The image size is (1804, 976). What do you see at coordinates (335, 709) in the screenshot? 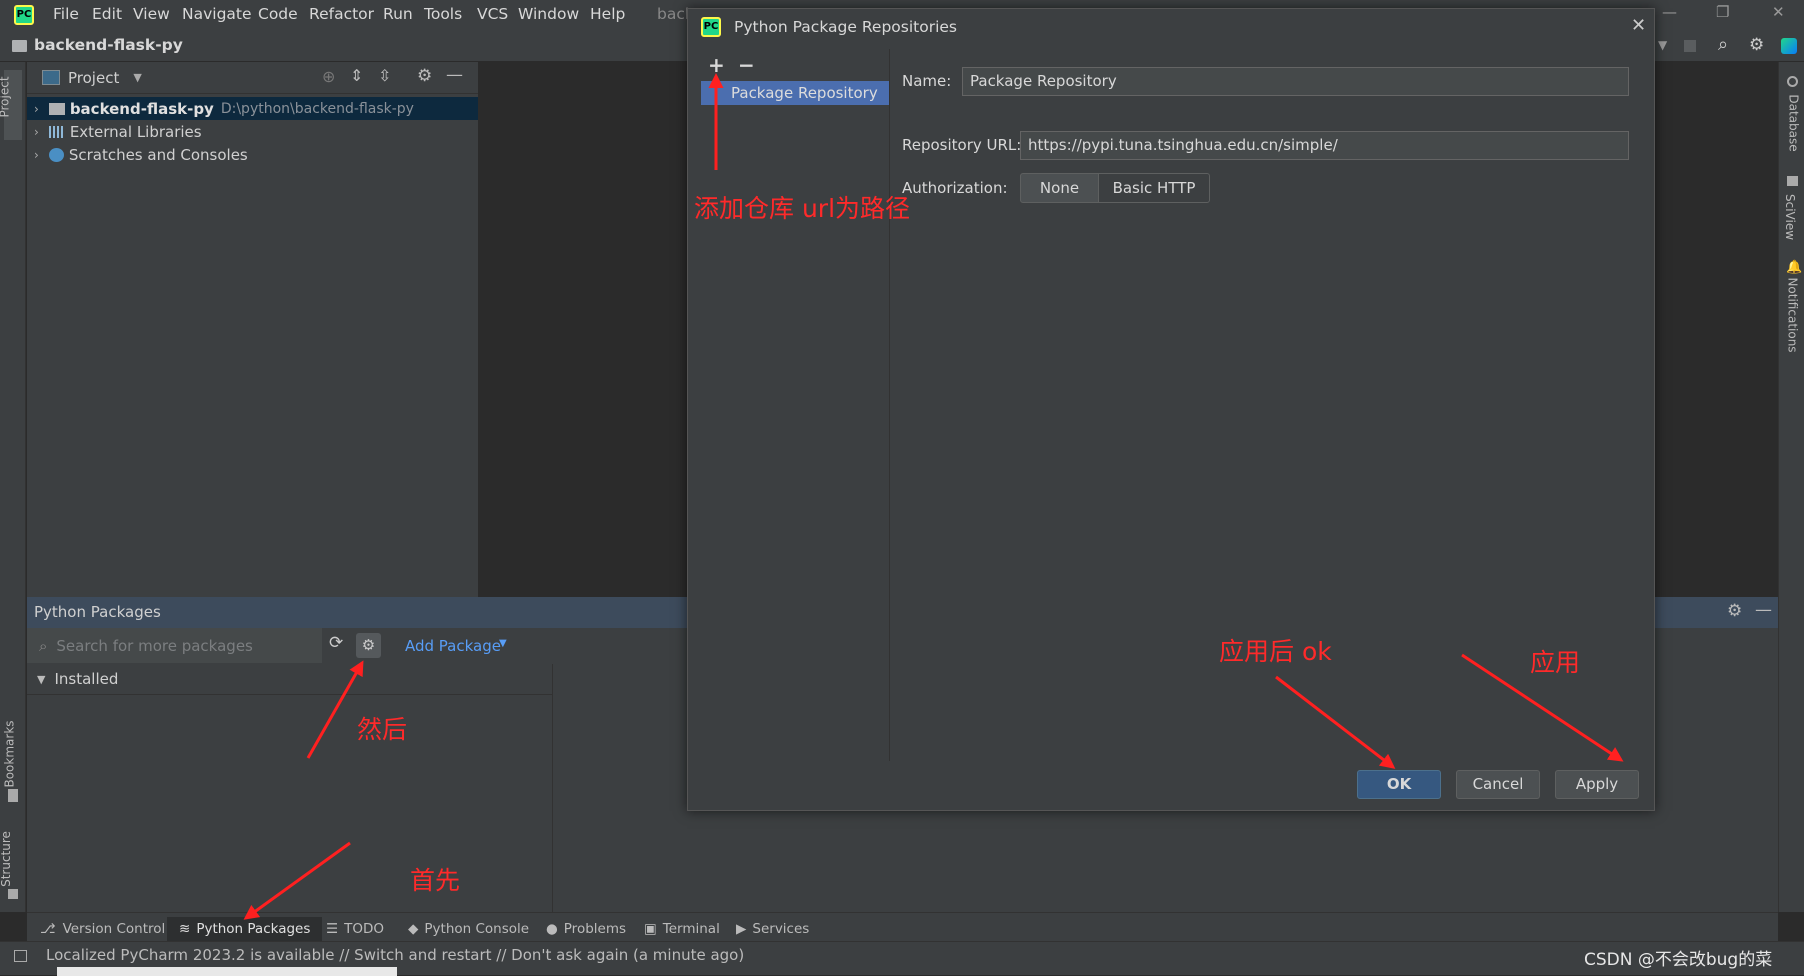
I see `arrow-to-gear-button` at bounding box center [335, 709].